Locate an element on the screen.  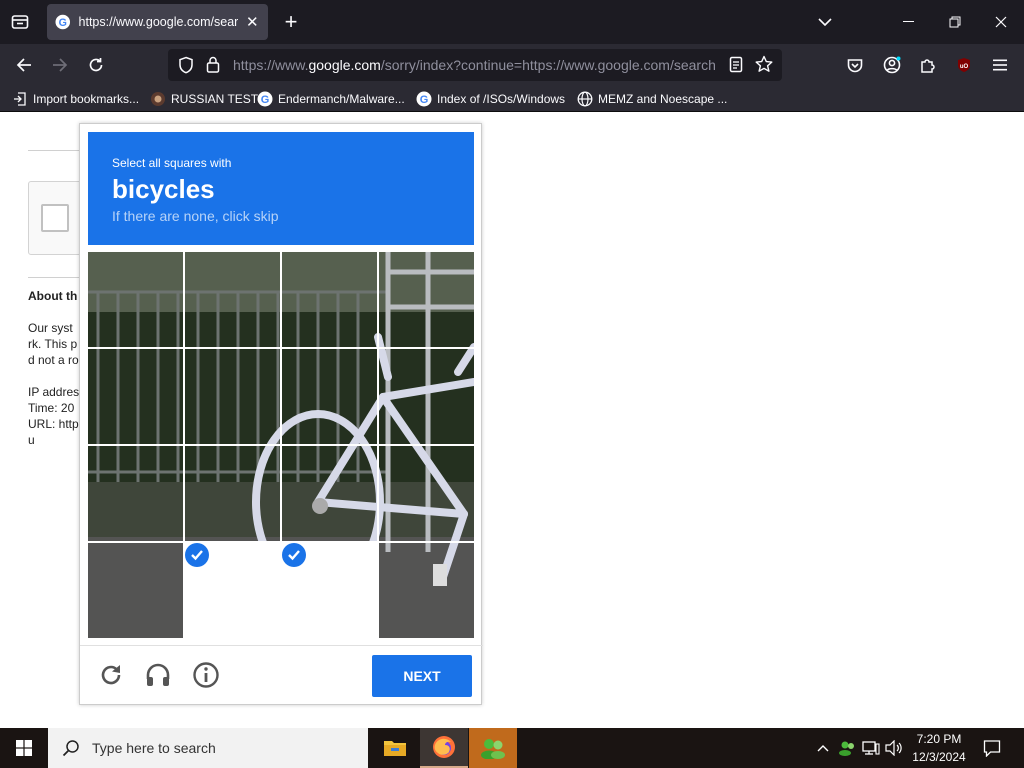
firefox-icon is located at coordinates (444, 747).